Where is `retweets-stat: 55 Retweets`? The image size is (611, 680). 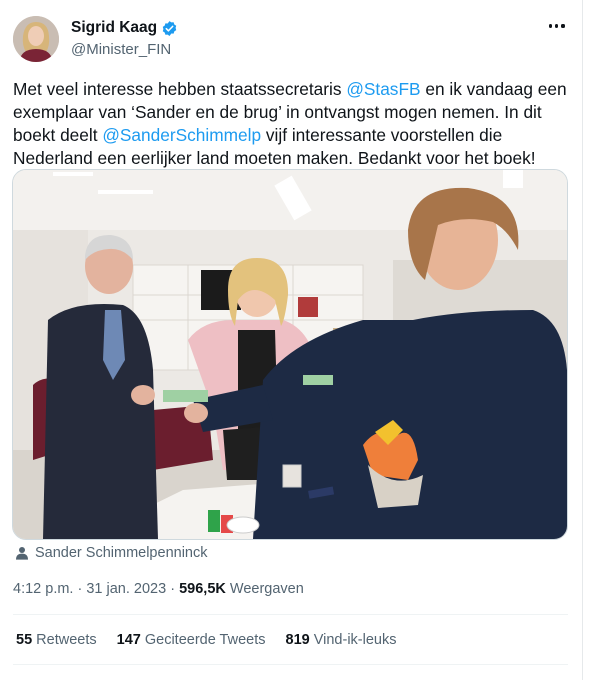
retweets-stat: 55 Retweets is located at coordinates (56, 640).